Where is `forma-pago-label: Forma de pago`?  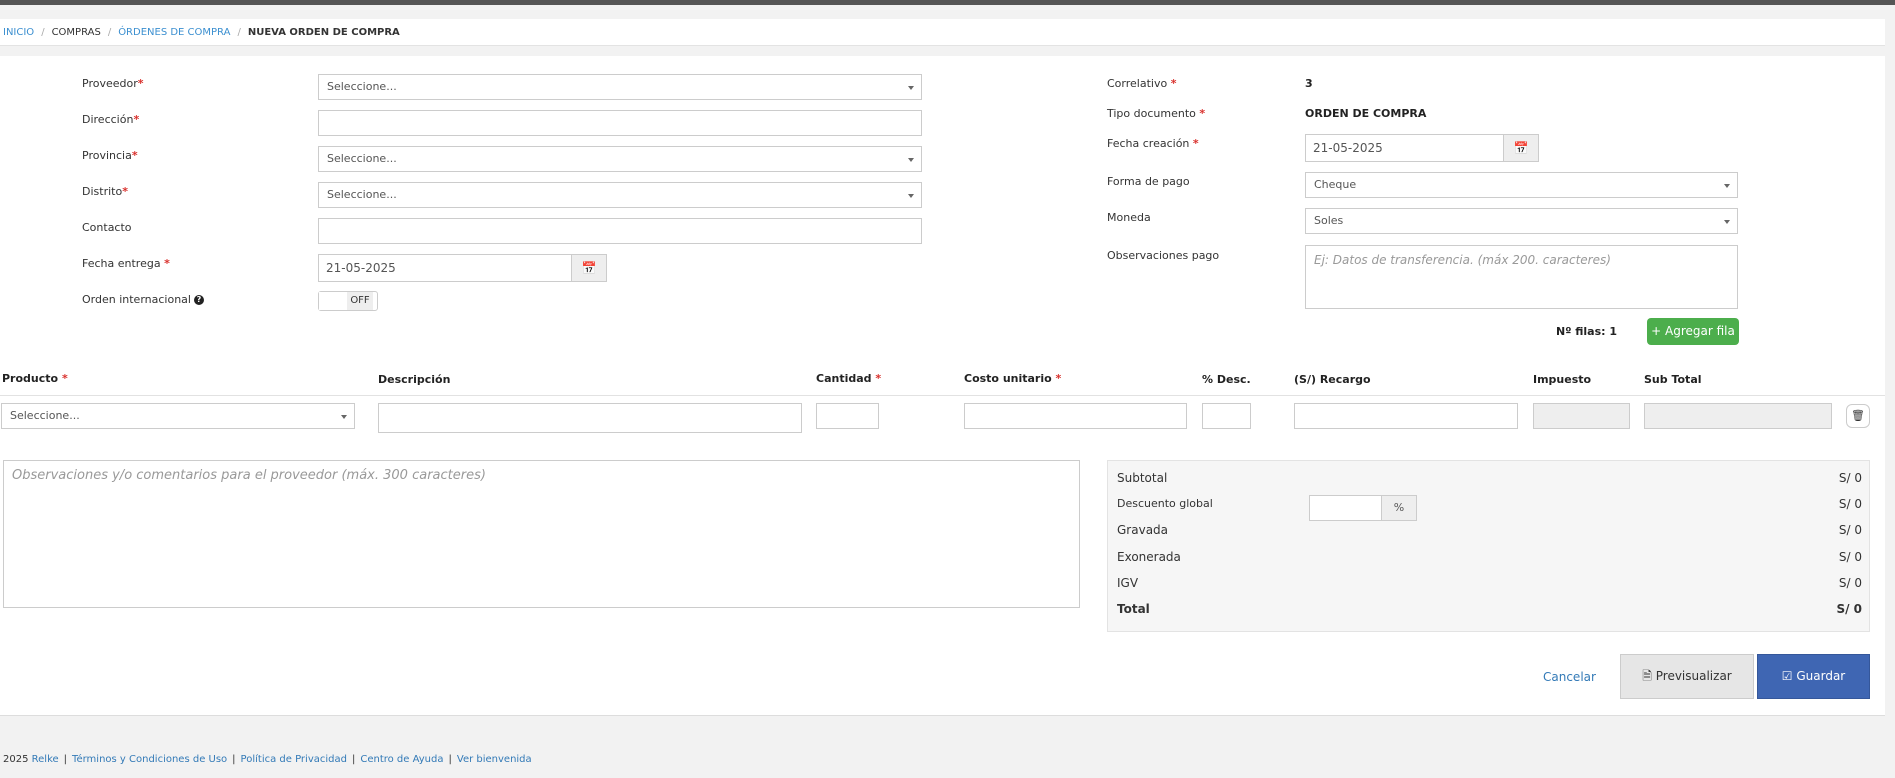
forma-pago-label: Forma de pago is located at coordinates (1148, 181).